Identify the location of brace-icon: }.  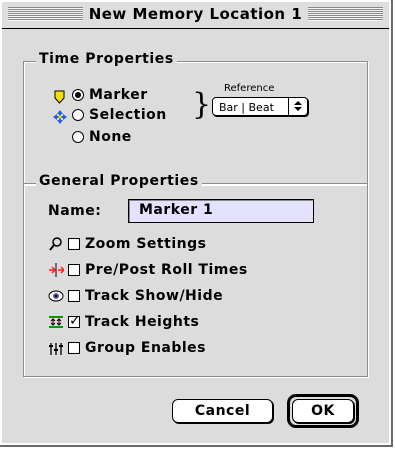
(202, 104).